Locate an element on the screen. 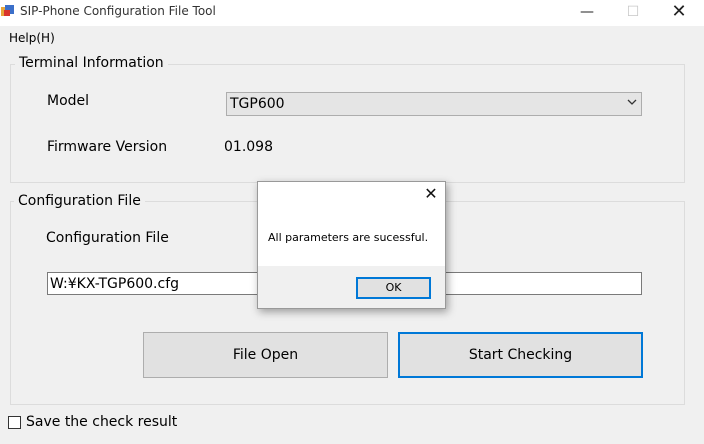 This screenshot has height=444, width=704. menu-bar: Help(H) is located at coordinates (352, 38).